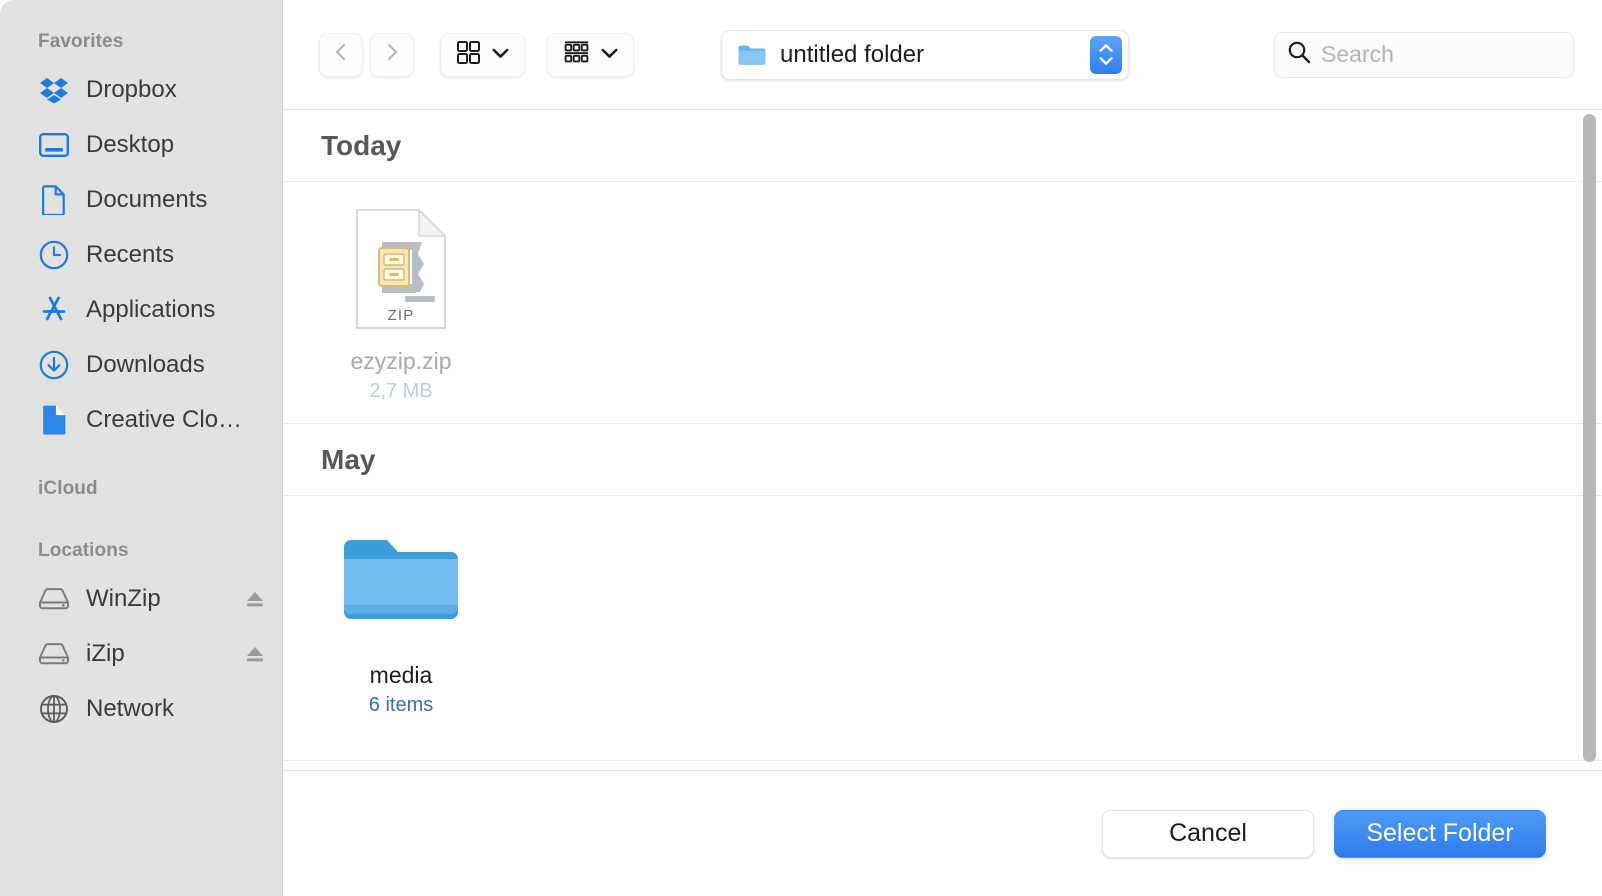  What do you see at coordinates (1208, 833) in the screenshot?
I see `cancel-button: Cancel` at bounding box center [1208, 833].